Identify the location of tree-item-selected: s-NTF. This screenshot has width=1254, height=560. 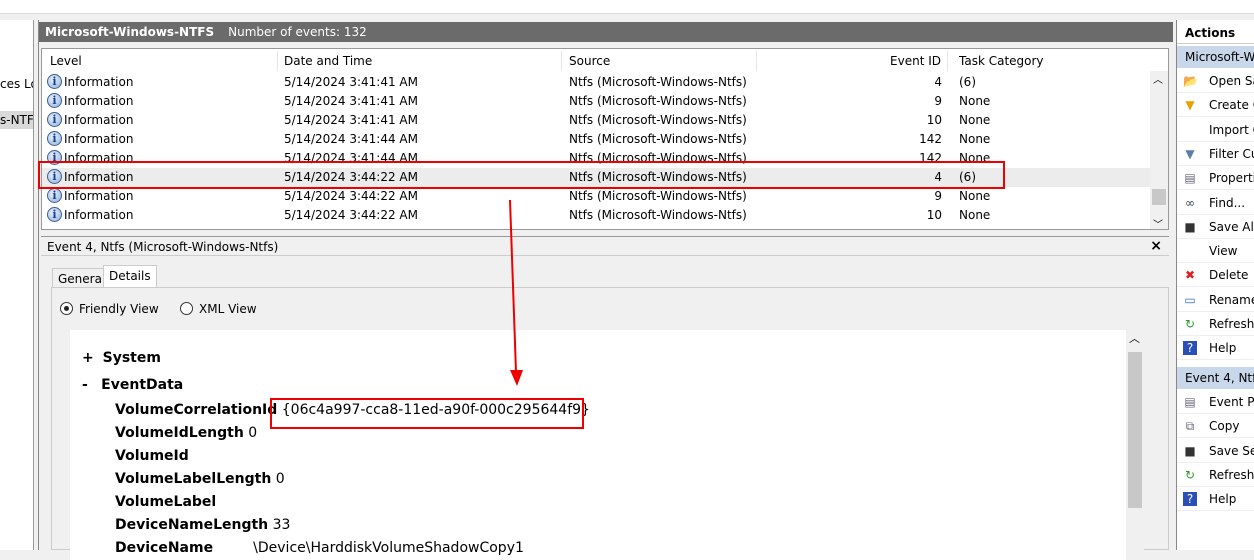
(16, 120).